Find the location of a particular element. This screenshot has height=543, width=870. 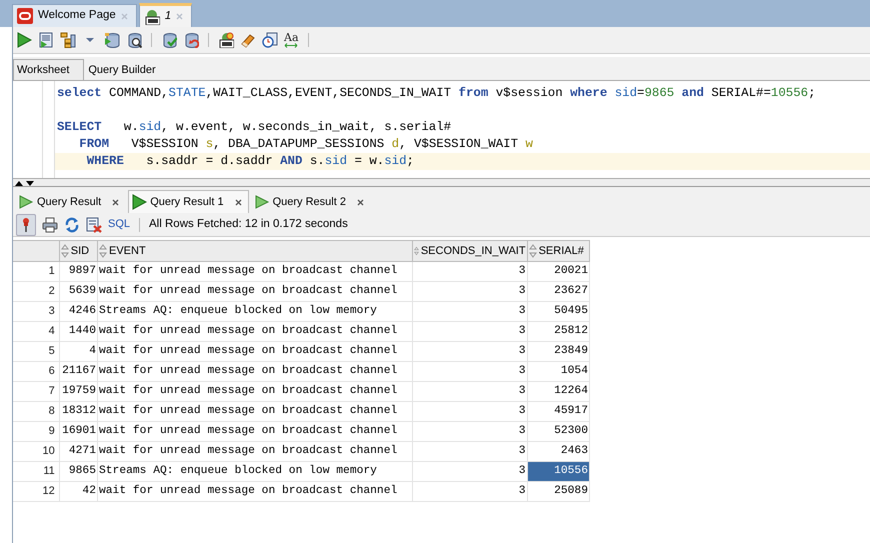

row-number: 5 is located at coordinates (36, 352).